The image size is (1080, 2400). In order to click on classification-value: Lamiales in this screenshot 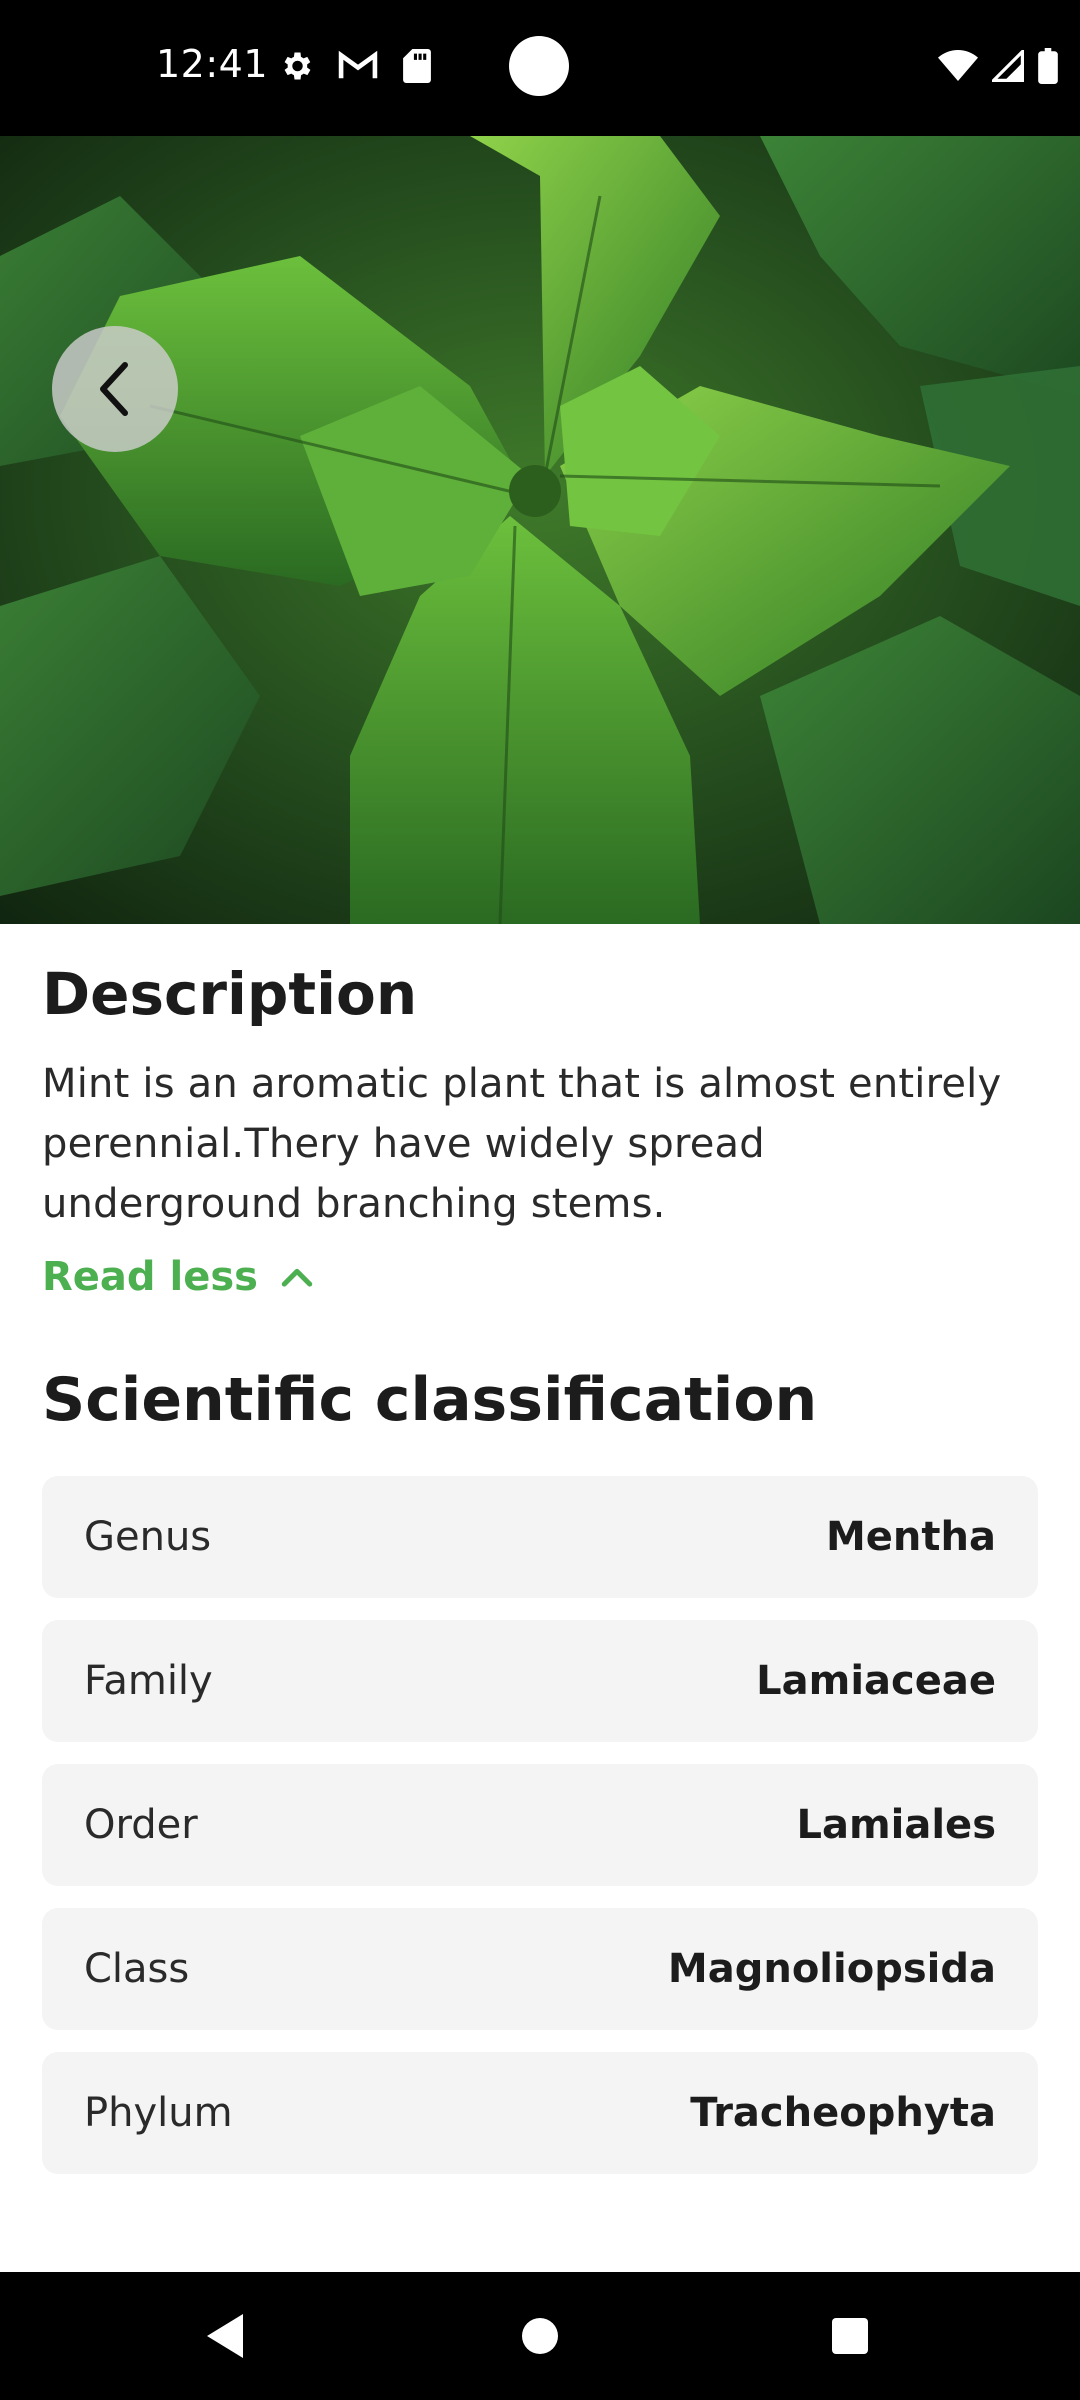, I will do `click(896, 1825)`.